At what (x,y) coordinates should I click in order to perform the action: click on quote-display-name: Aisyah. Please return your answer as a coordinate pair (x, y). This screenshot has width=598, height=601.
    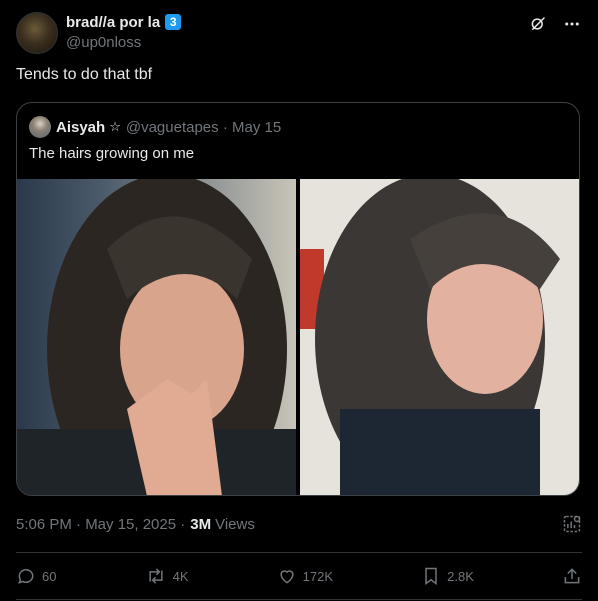
    Looking at the image, I should click on (80, 127).